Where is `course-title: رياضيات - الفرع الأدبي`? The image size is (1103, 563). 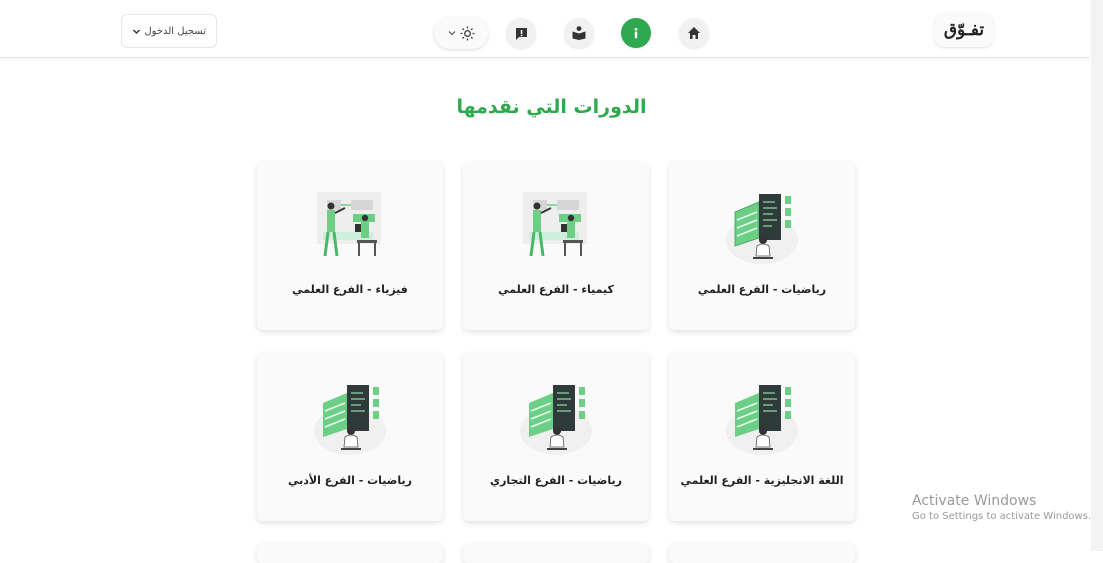 course-title: رياضيات - الفرع الأدبي is located at coordinates (350, 480).